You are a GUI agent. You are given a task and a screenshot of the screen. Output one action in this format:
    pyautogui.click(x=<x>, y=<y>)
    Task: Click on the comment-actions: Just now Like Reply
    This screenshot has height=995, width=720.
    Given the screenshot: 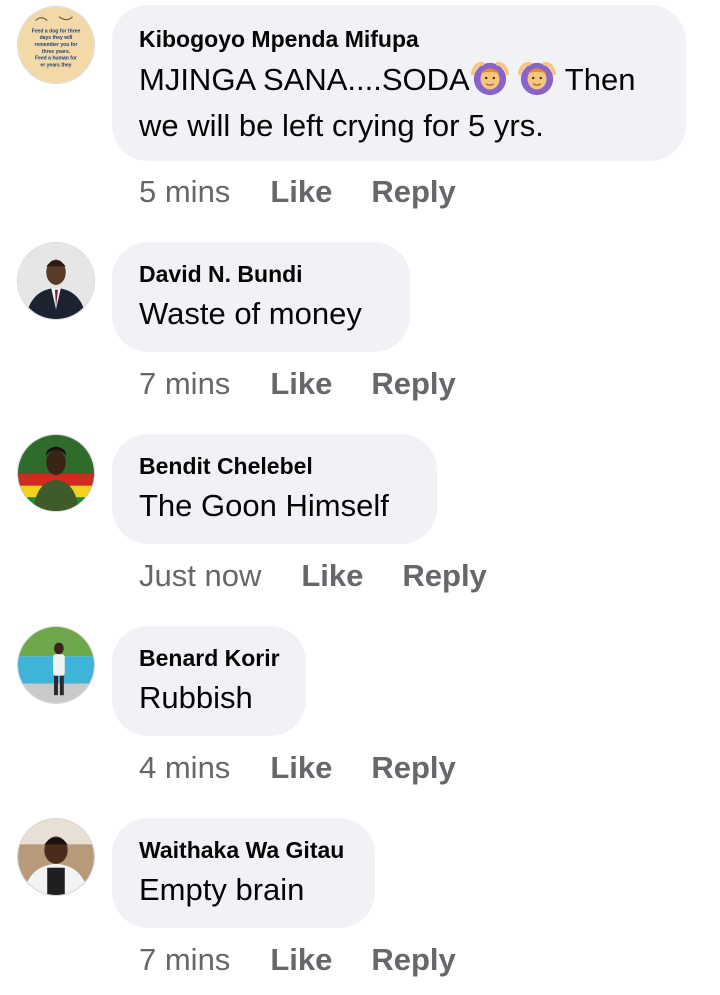 What is the action you would take?
    pyautogui.click(x=313, y=576)
    